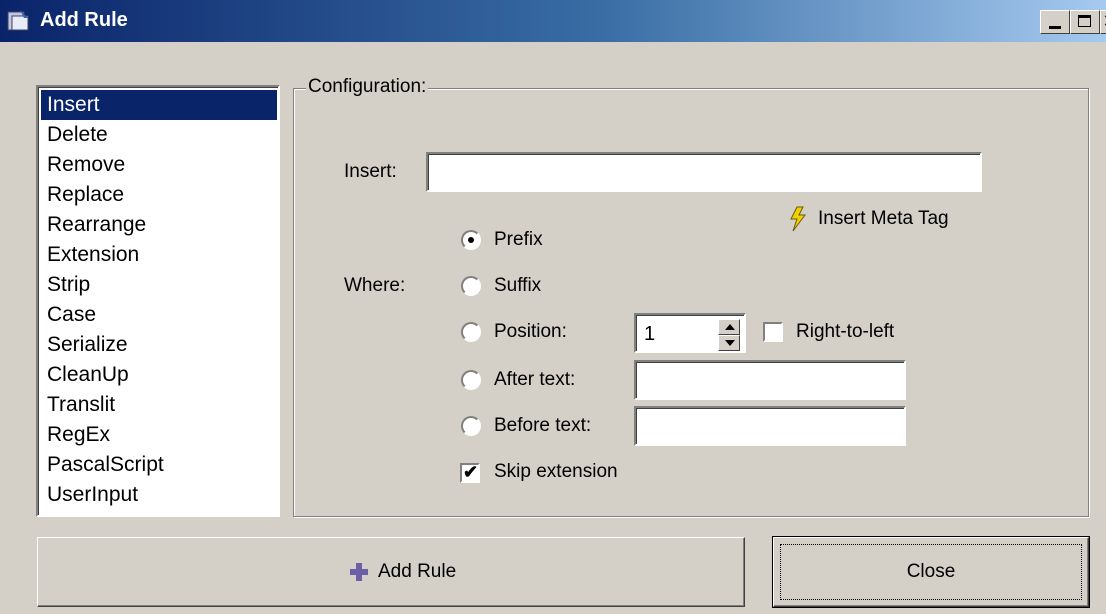 The height and width of the screenshot is (614, 1106). I want to click on add-rule-button-content: Add Rule, so click(403, 572).